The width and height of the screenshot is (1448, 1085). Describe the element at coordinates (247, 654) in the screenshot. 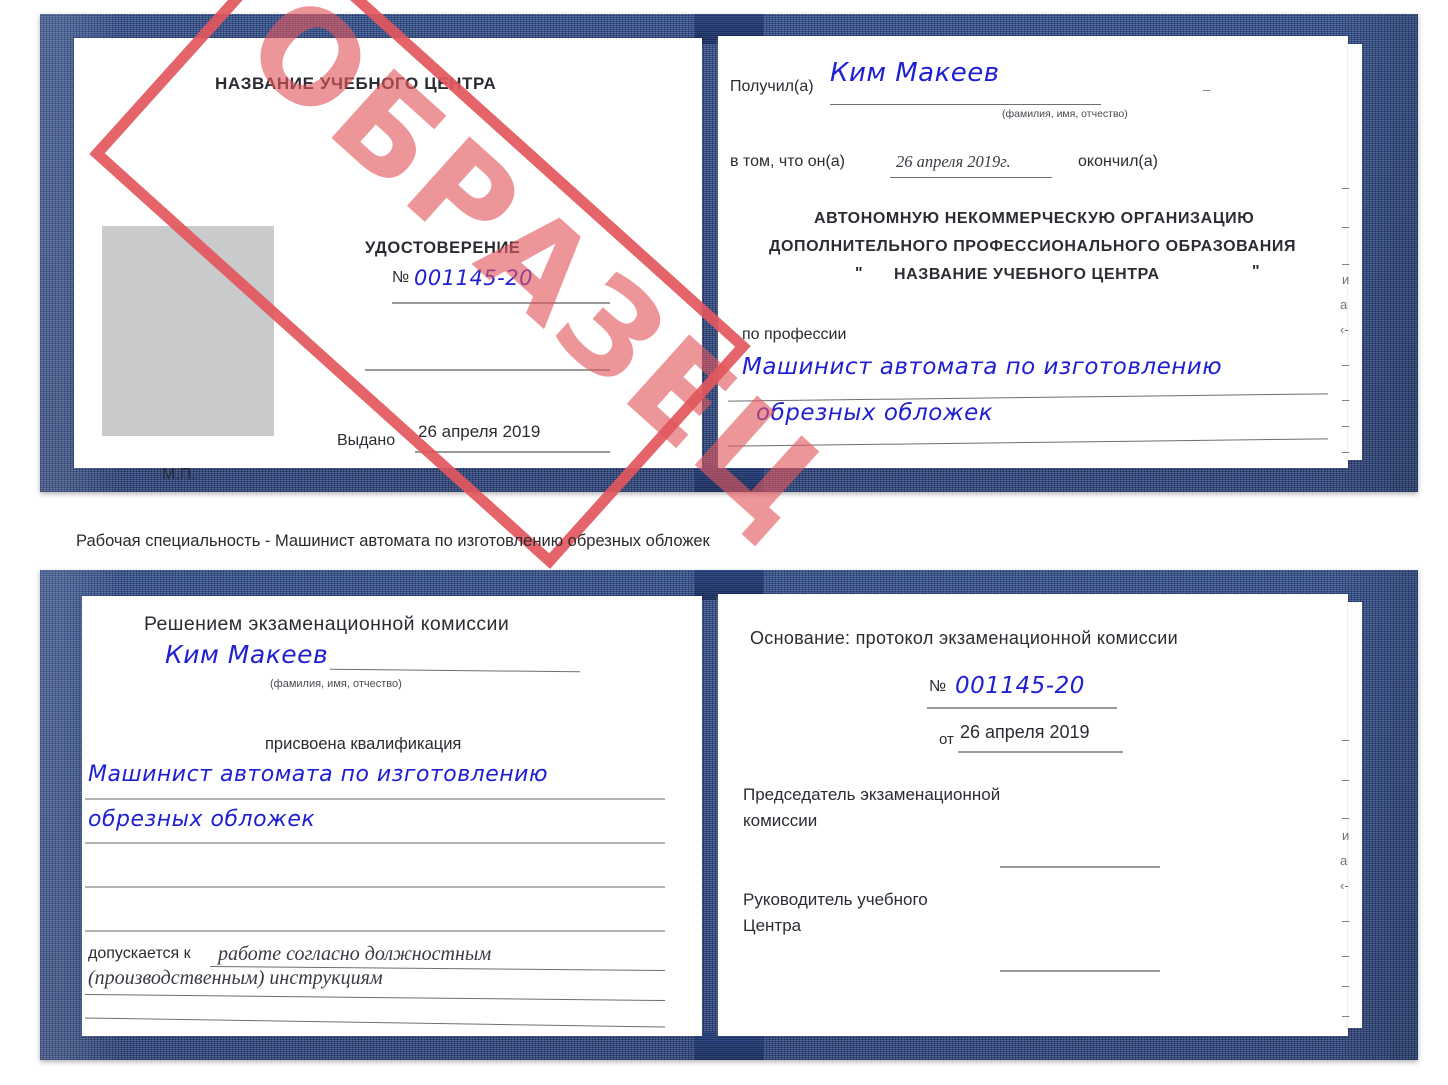

I see `back-name: Ким Макеев` at that location.